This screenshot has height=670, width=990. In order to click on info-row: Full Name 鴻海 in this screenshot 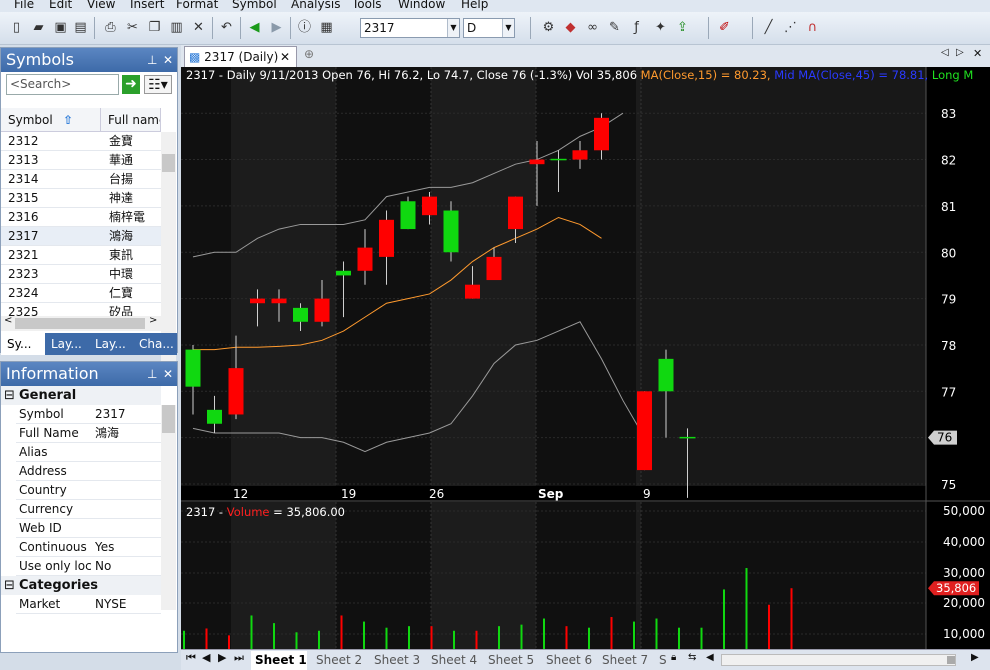, I will do `click(88, 433)`.